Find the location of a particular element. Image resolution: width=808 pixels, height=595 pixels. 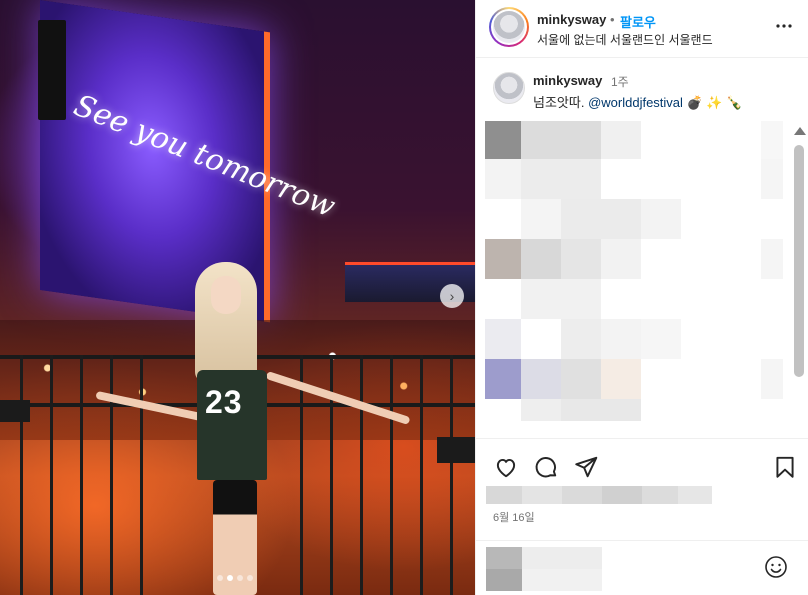

carousel-dots is located at coordinates (235, 578).